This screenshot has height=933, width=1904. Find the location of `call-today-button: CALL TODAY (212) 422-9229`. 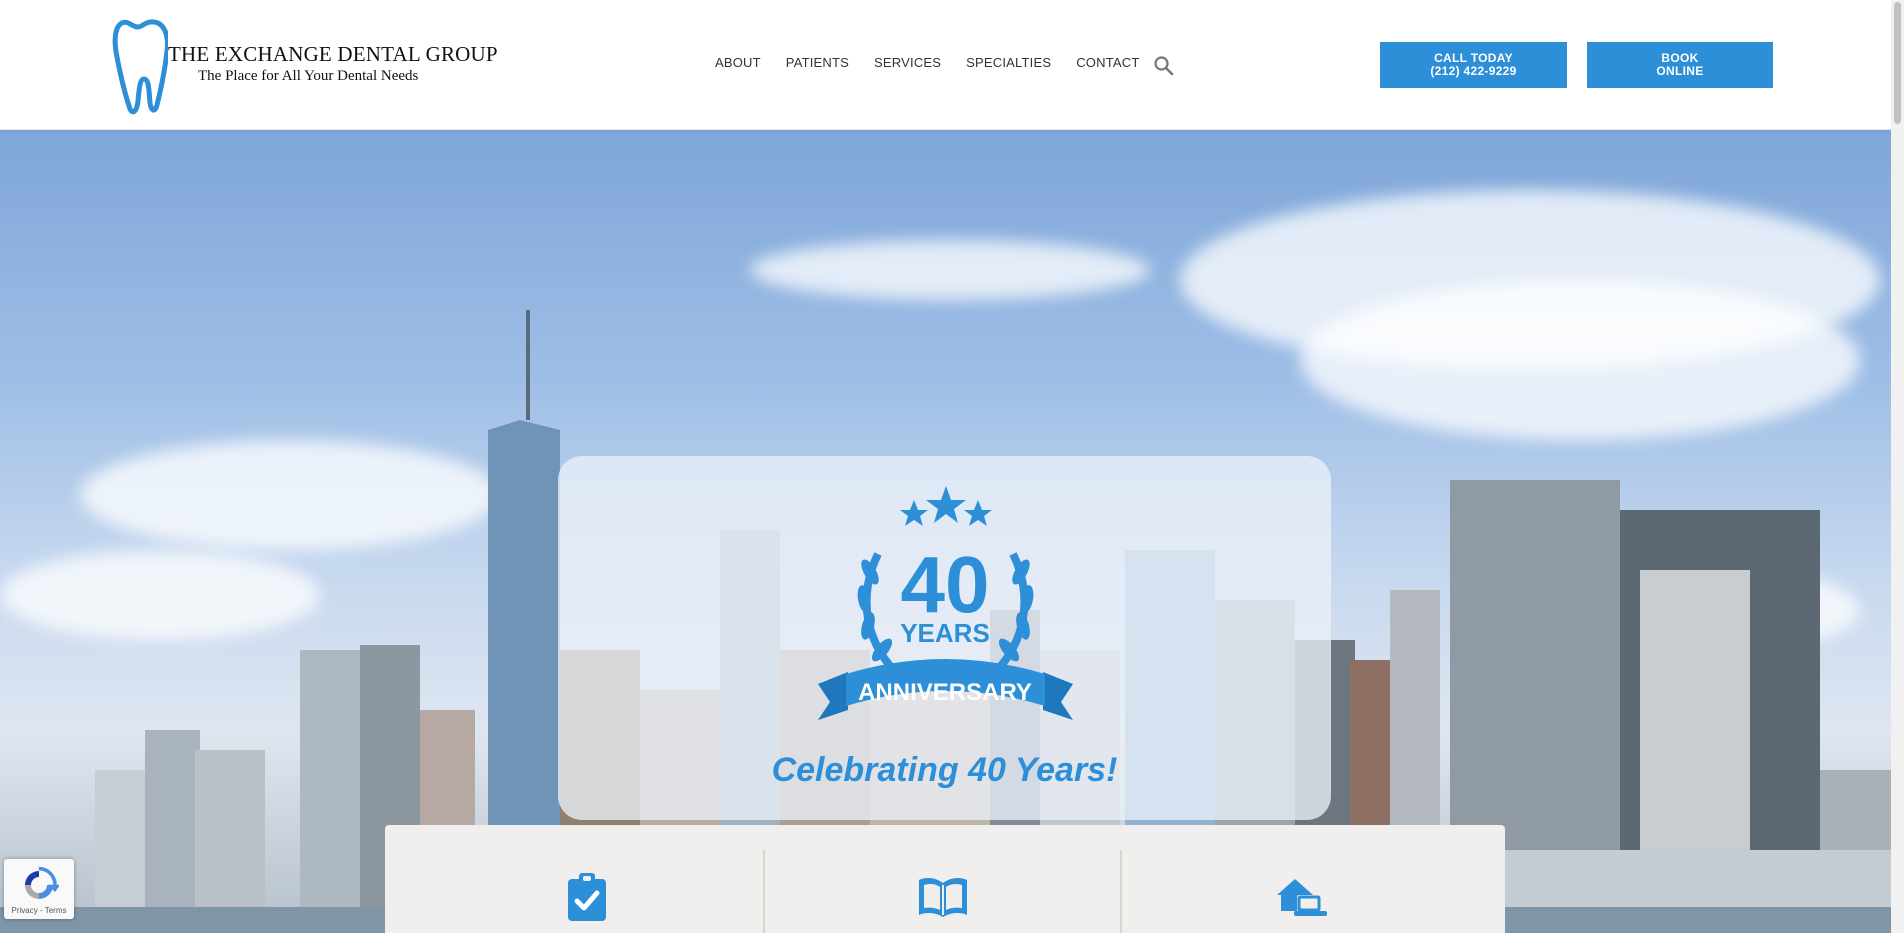

call-today-button: CALL TODAY (212) 422-9229 is located at coordinates (1473, 65).